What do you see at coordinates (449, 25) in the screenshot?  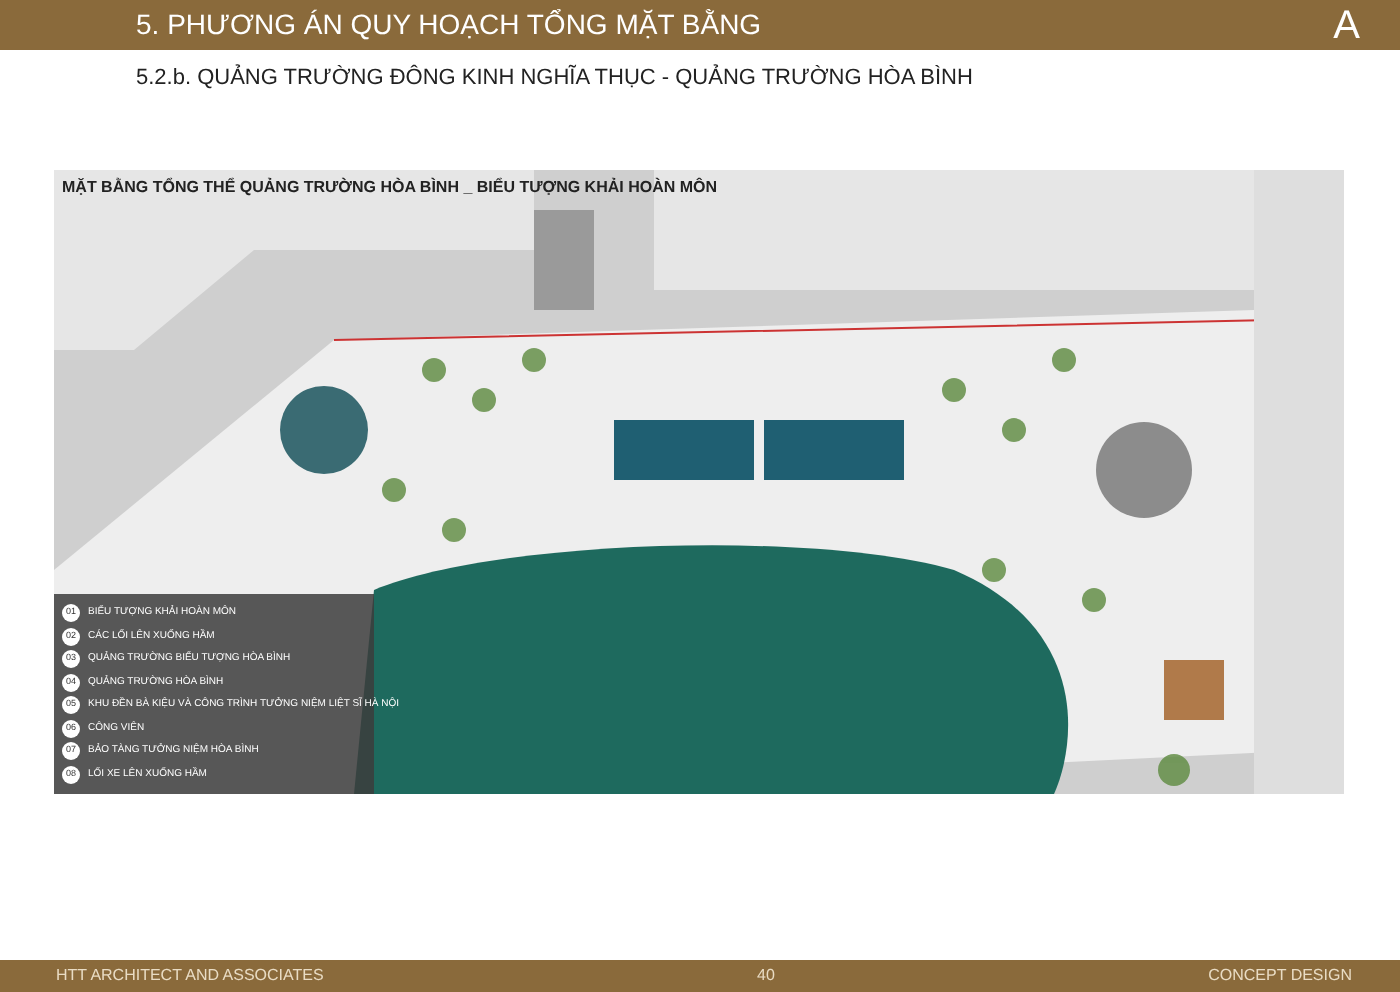 I see `section-title: 5. PHƯƠNG ÁN QUY HOẠCH TỔNG MẶT BẰNG` at bounding box center [449, 25].